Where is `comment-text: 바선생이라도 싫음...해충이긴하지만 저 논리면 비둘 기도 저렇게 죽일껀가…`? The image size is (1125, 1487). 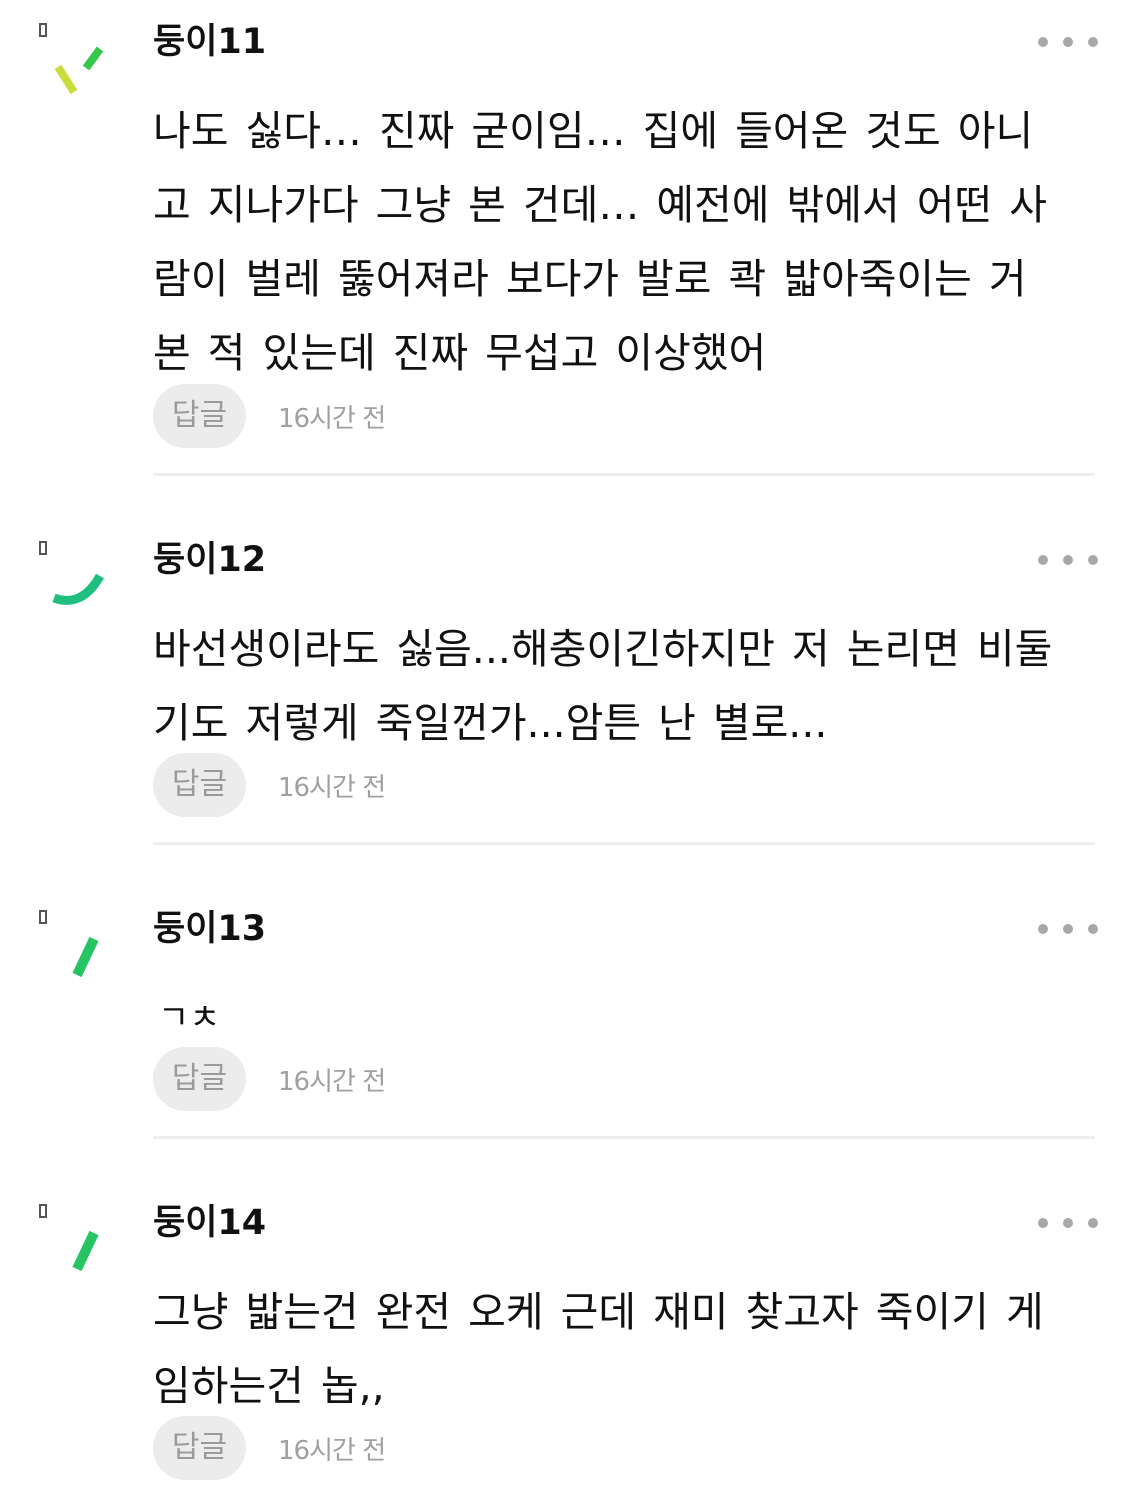 comment-text: 바선생이라도 싫음...해충이긴하지만 저 논리면 비둘 기도 저렇게 죽일껀가… is located at coordinates (628, 686).